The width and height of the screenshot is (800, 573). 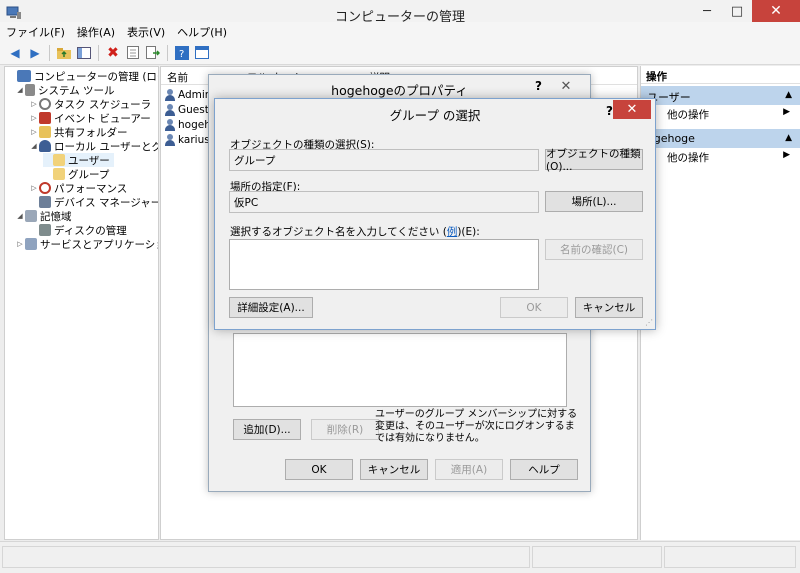 I want to click on tree-item-label: システム ツール, so click(x=76, y=90).